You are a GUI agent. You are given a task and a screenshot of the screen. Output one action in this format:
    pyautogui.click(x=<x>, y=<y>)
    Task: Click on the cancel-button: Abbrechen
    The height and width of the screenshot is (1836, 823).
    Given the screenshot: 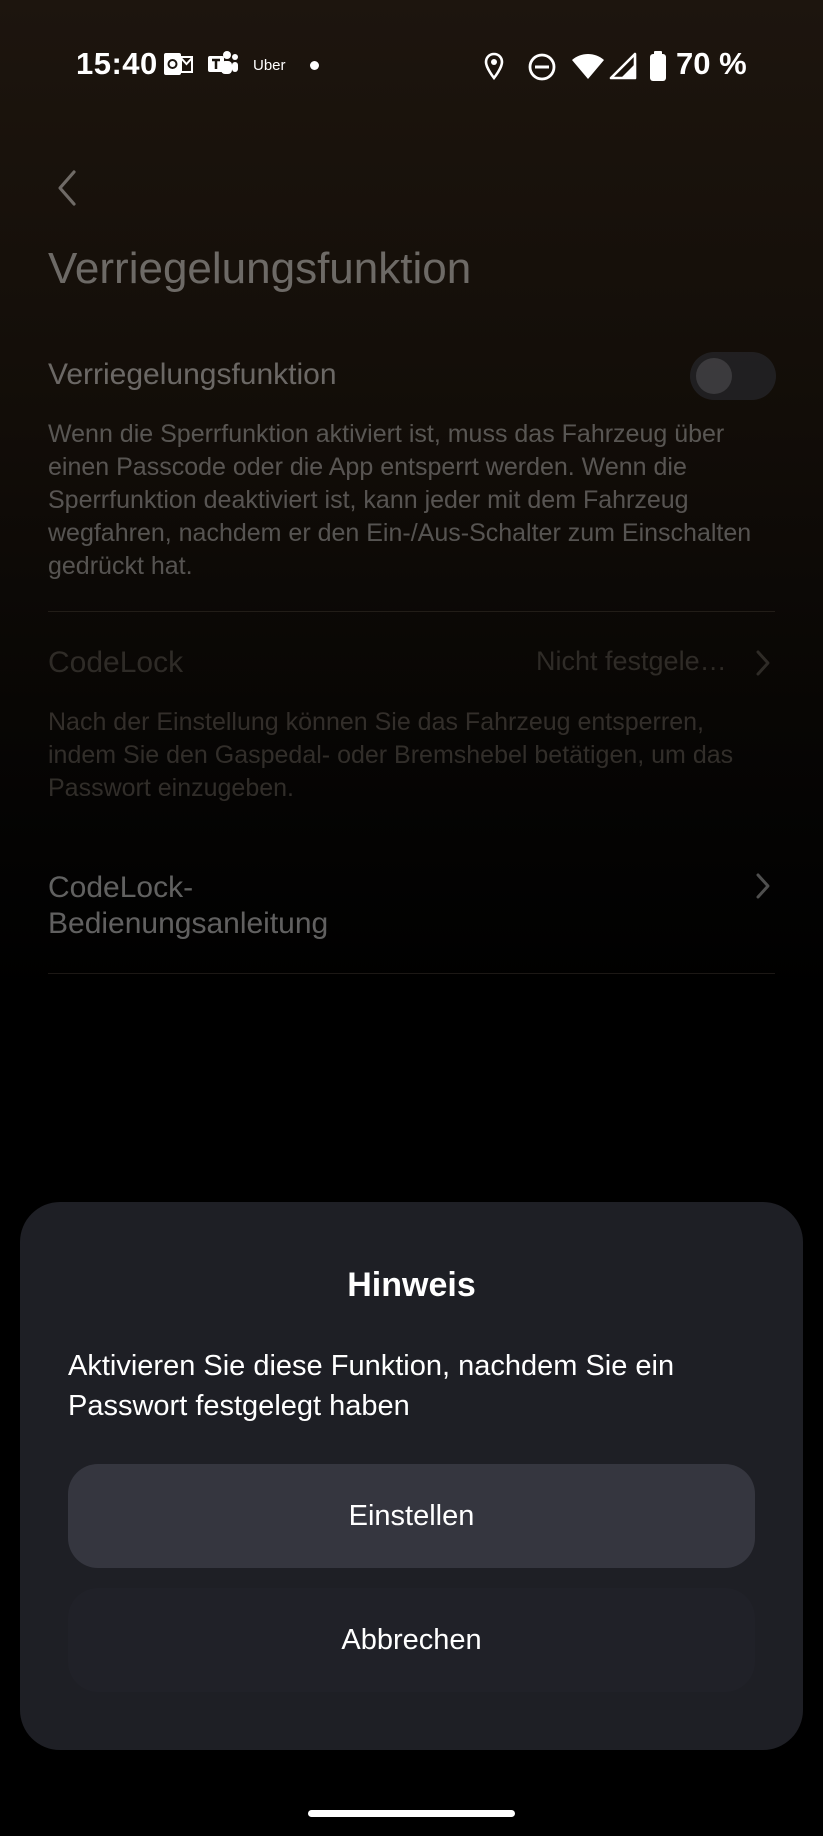 What is the action you would take?
    pyautogui.click(x=411, y=1640)
    